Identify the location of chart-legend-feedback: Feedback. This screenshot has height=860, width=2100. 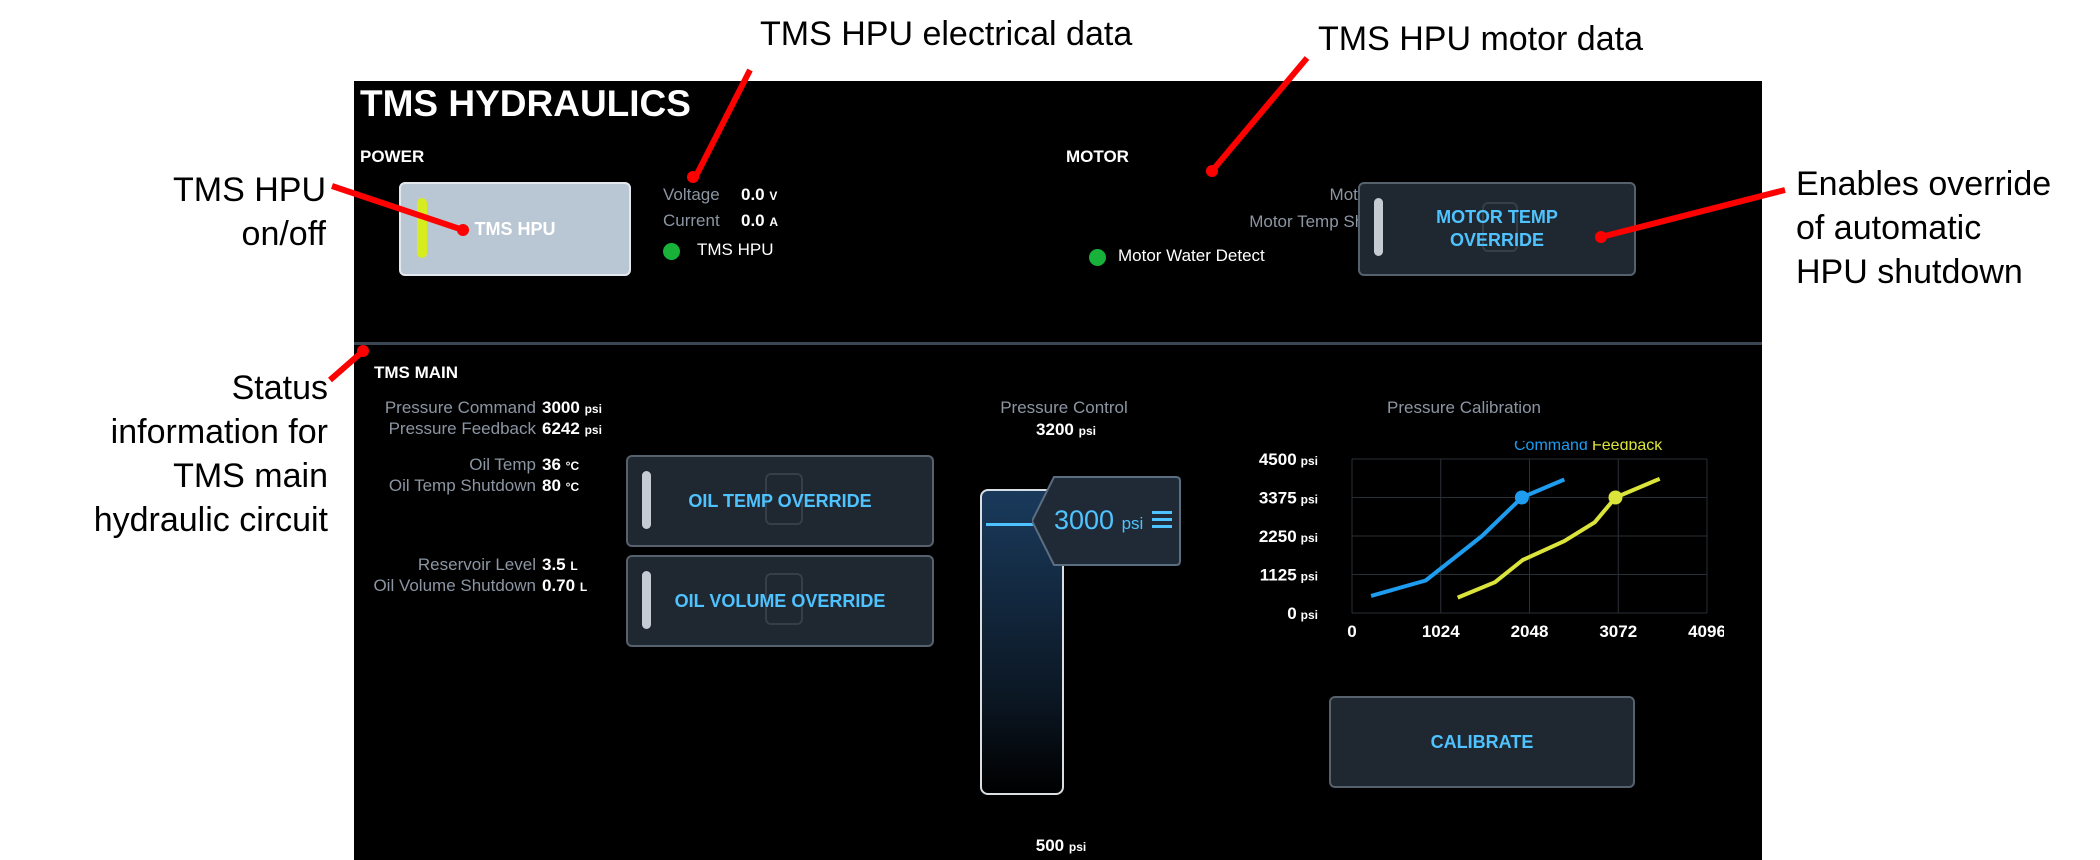
(1627, 447).